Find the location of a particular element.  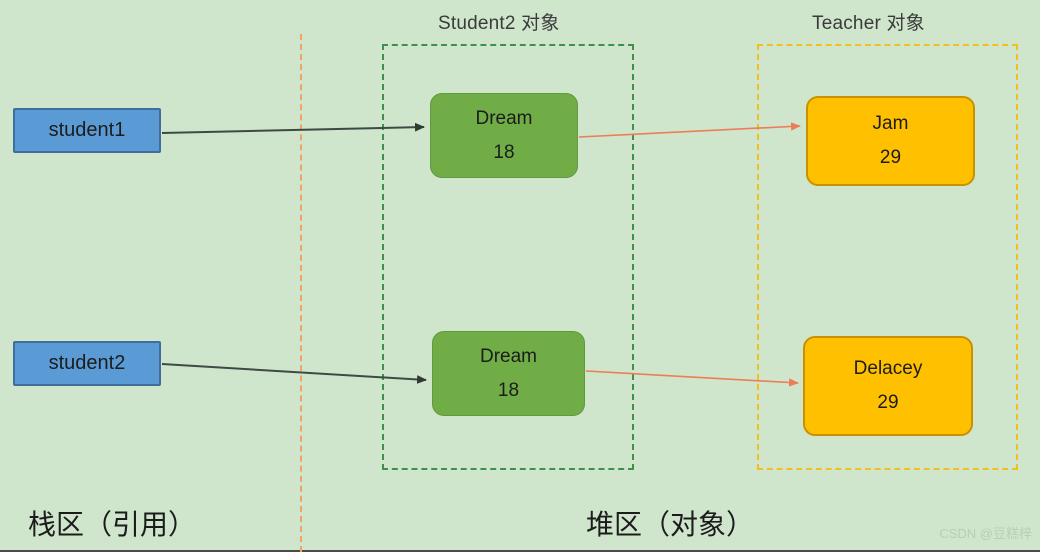

node-student2-reference: student2 is located at coordinates (87, 363).